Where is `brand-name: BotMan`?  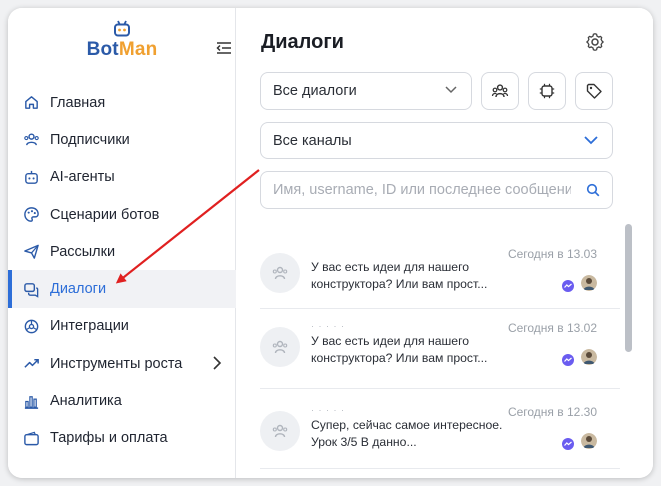 brand-name: BotMan is located at coordinates (122, 50).